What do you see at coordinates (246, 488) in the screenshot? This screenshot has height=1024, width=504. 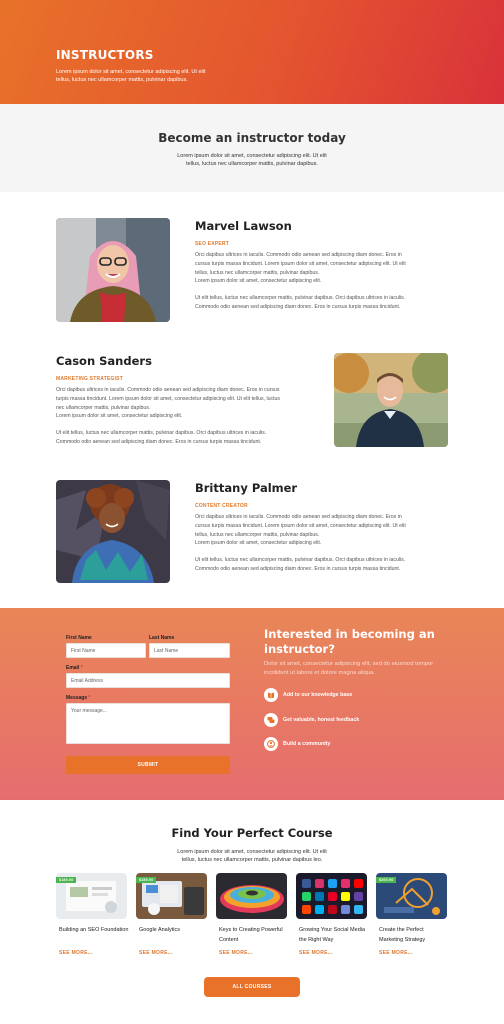 I see `instructor-name: Brittany Palmer` at bounding box center [246, 488].